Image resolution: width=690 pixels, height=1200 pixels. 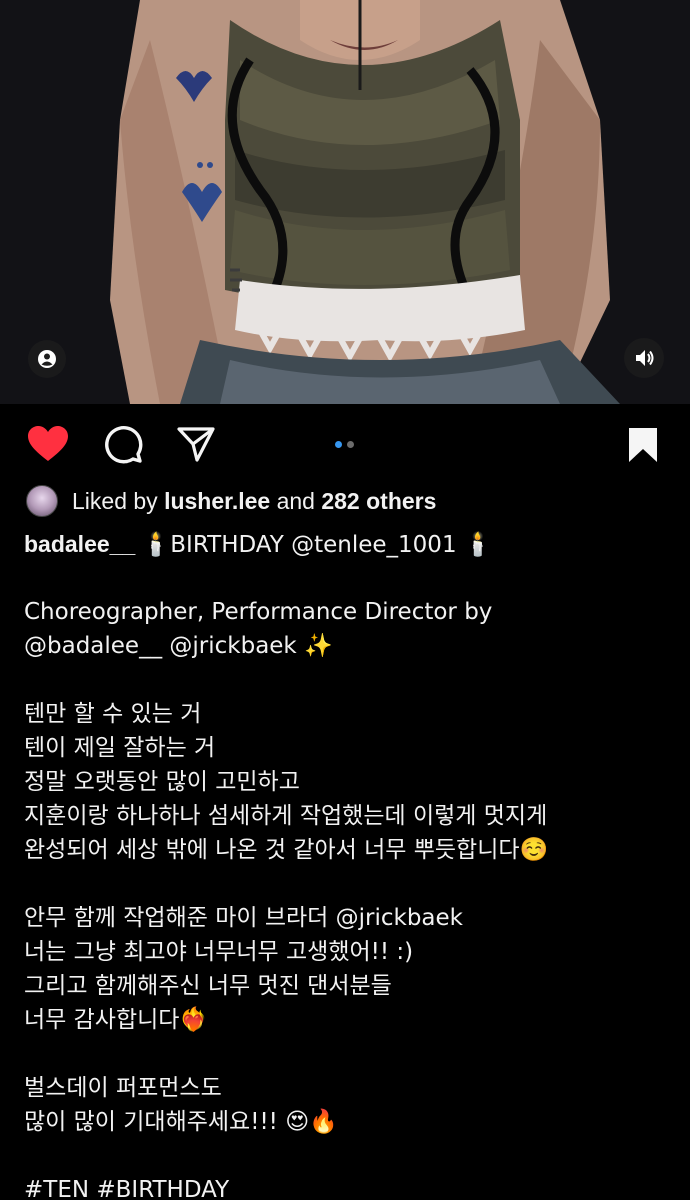 I want to click on caption-line: 많이 많이 기대해주세요!!! 😍🔥, so click(x=181, y=1122).